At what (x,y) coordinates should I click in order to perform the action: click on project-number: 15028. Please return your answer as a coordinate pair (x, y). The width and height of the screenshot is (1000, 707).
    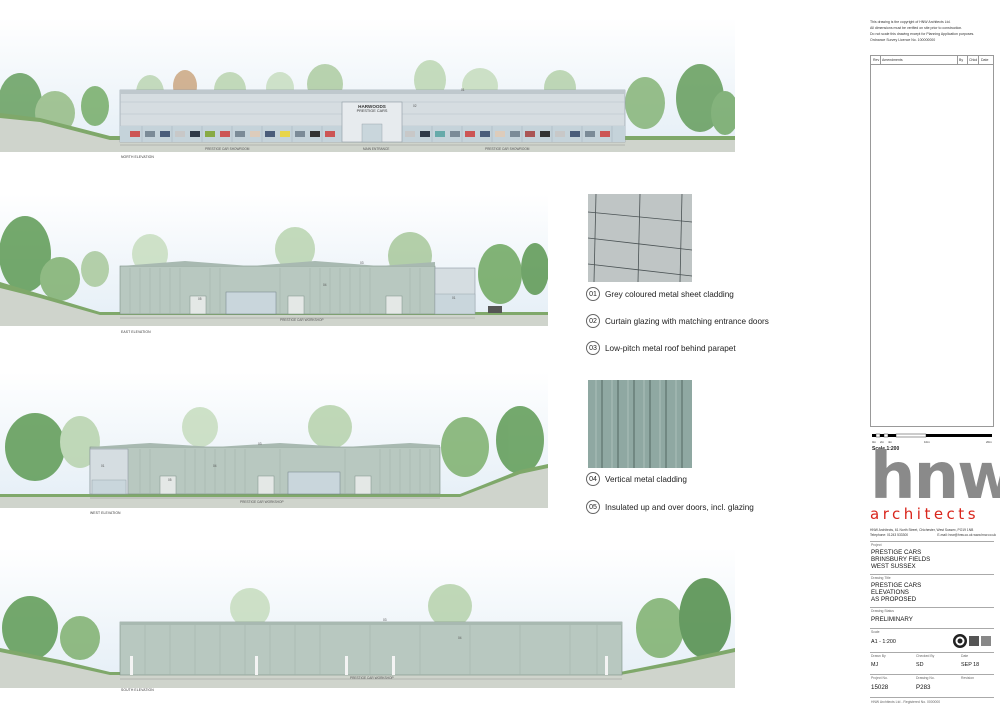
    Looking at the image, I should click on (880, 687).